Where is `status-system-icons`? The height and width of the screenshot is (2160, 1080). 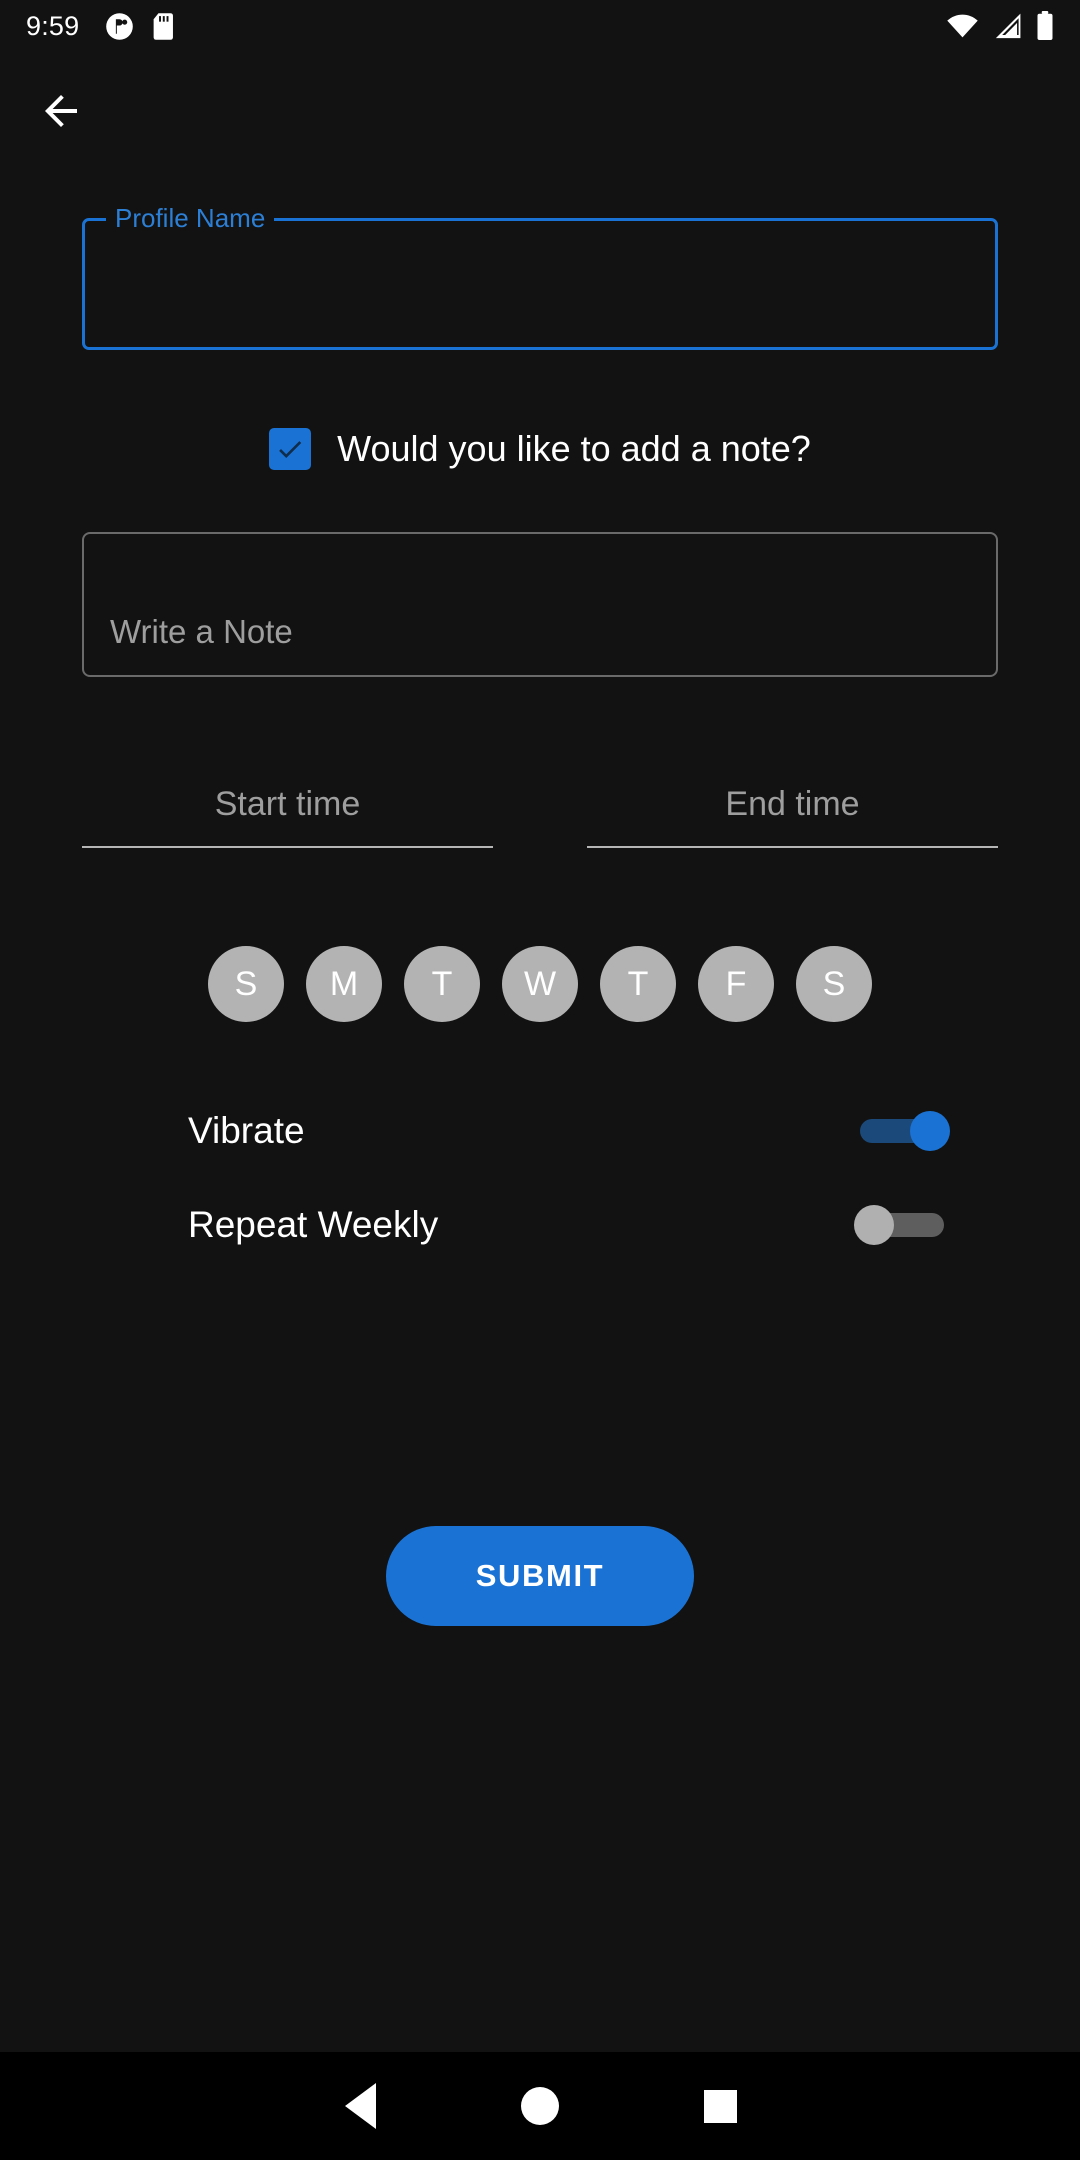 status-system-icons is located at coordinates (1000, 26).